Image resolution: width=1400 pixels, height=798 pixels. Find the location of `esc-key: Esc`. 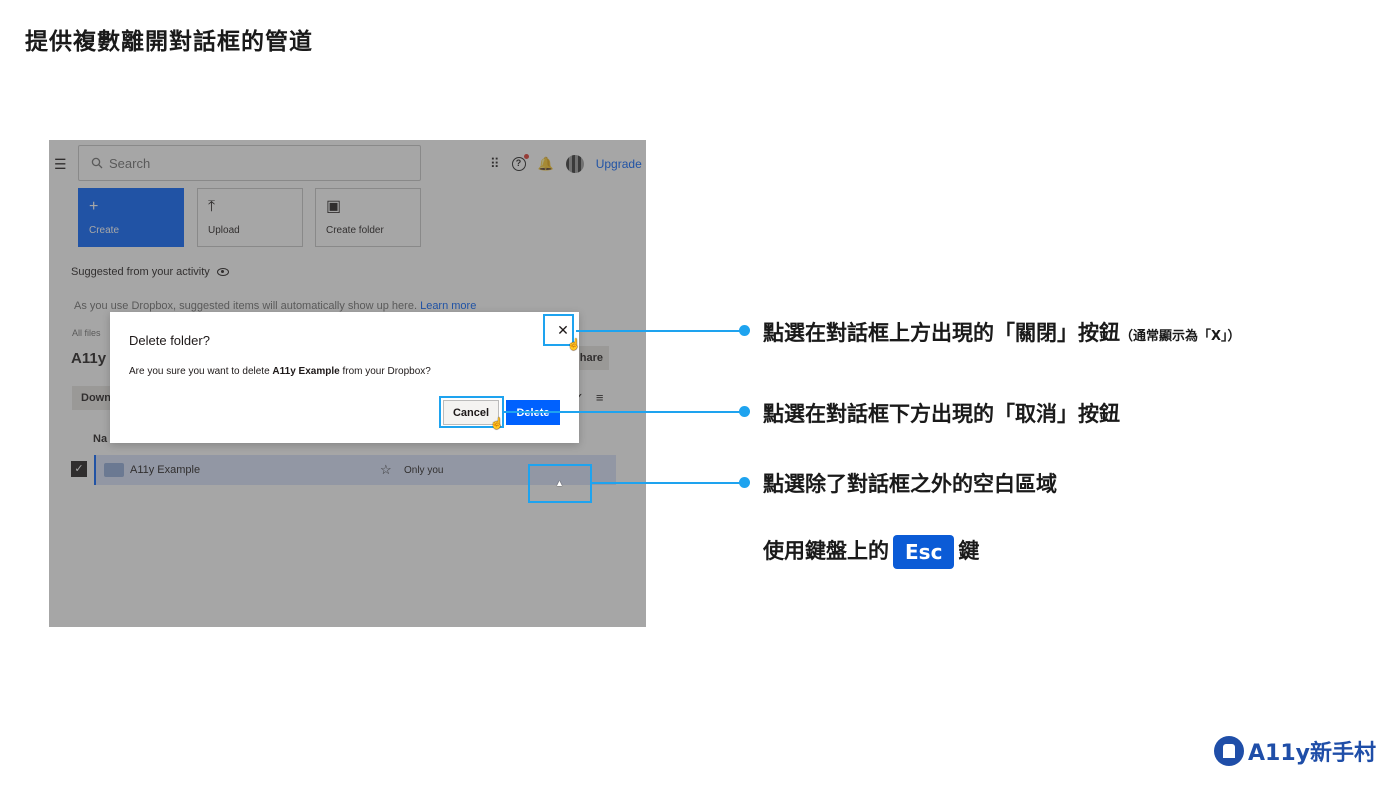

esc-key: Esc is located at coordinates (924, 552).